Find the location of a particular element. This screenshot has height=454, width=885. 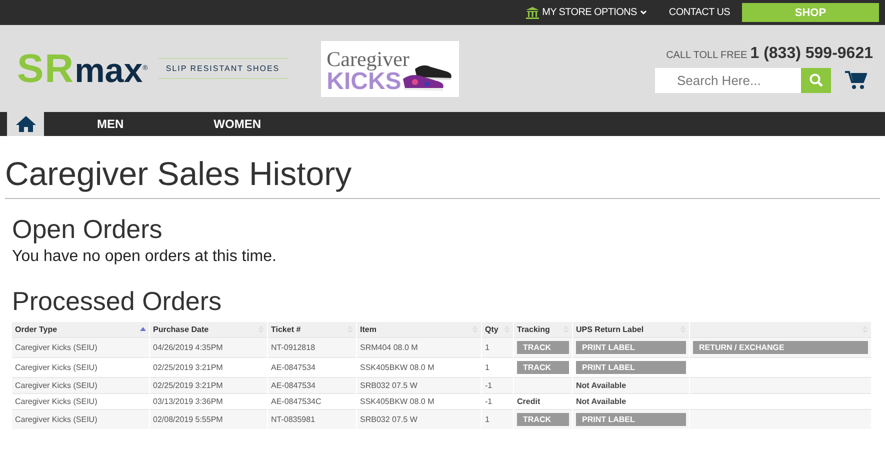

page-title: Caregiver Sales History is located at coordinates (442, 177).